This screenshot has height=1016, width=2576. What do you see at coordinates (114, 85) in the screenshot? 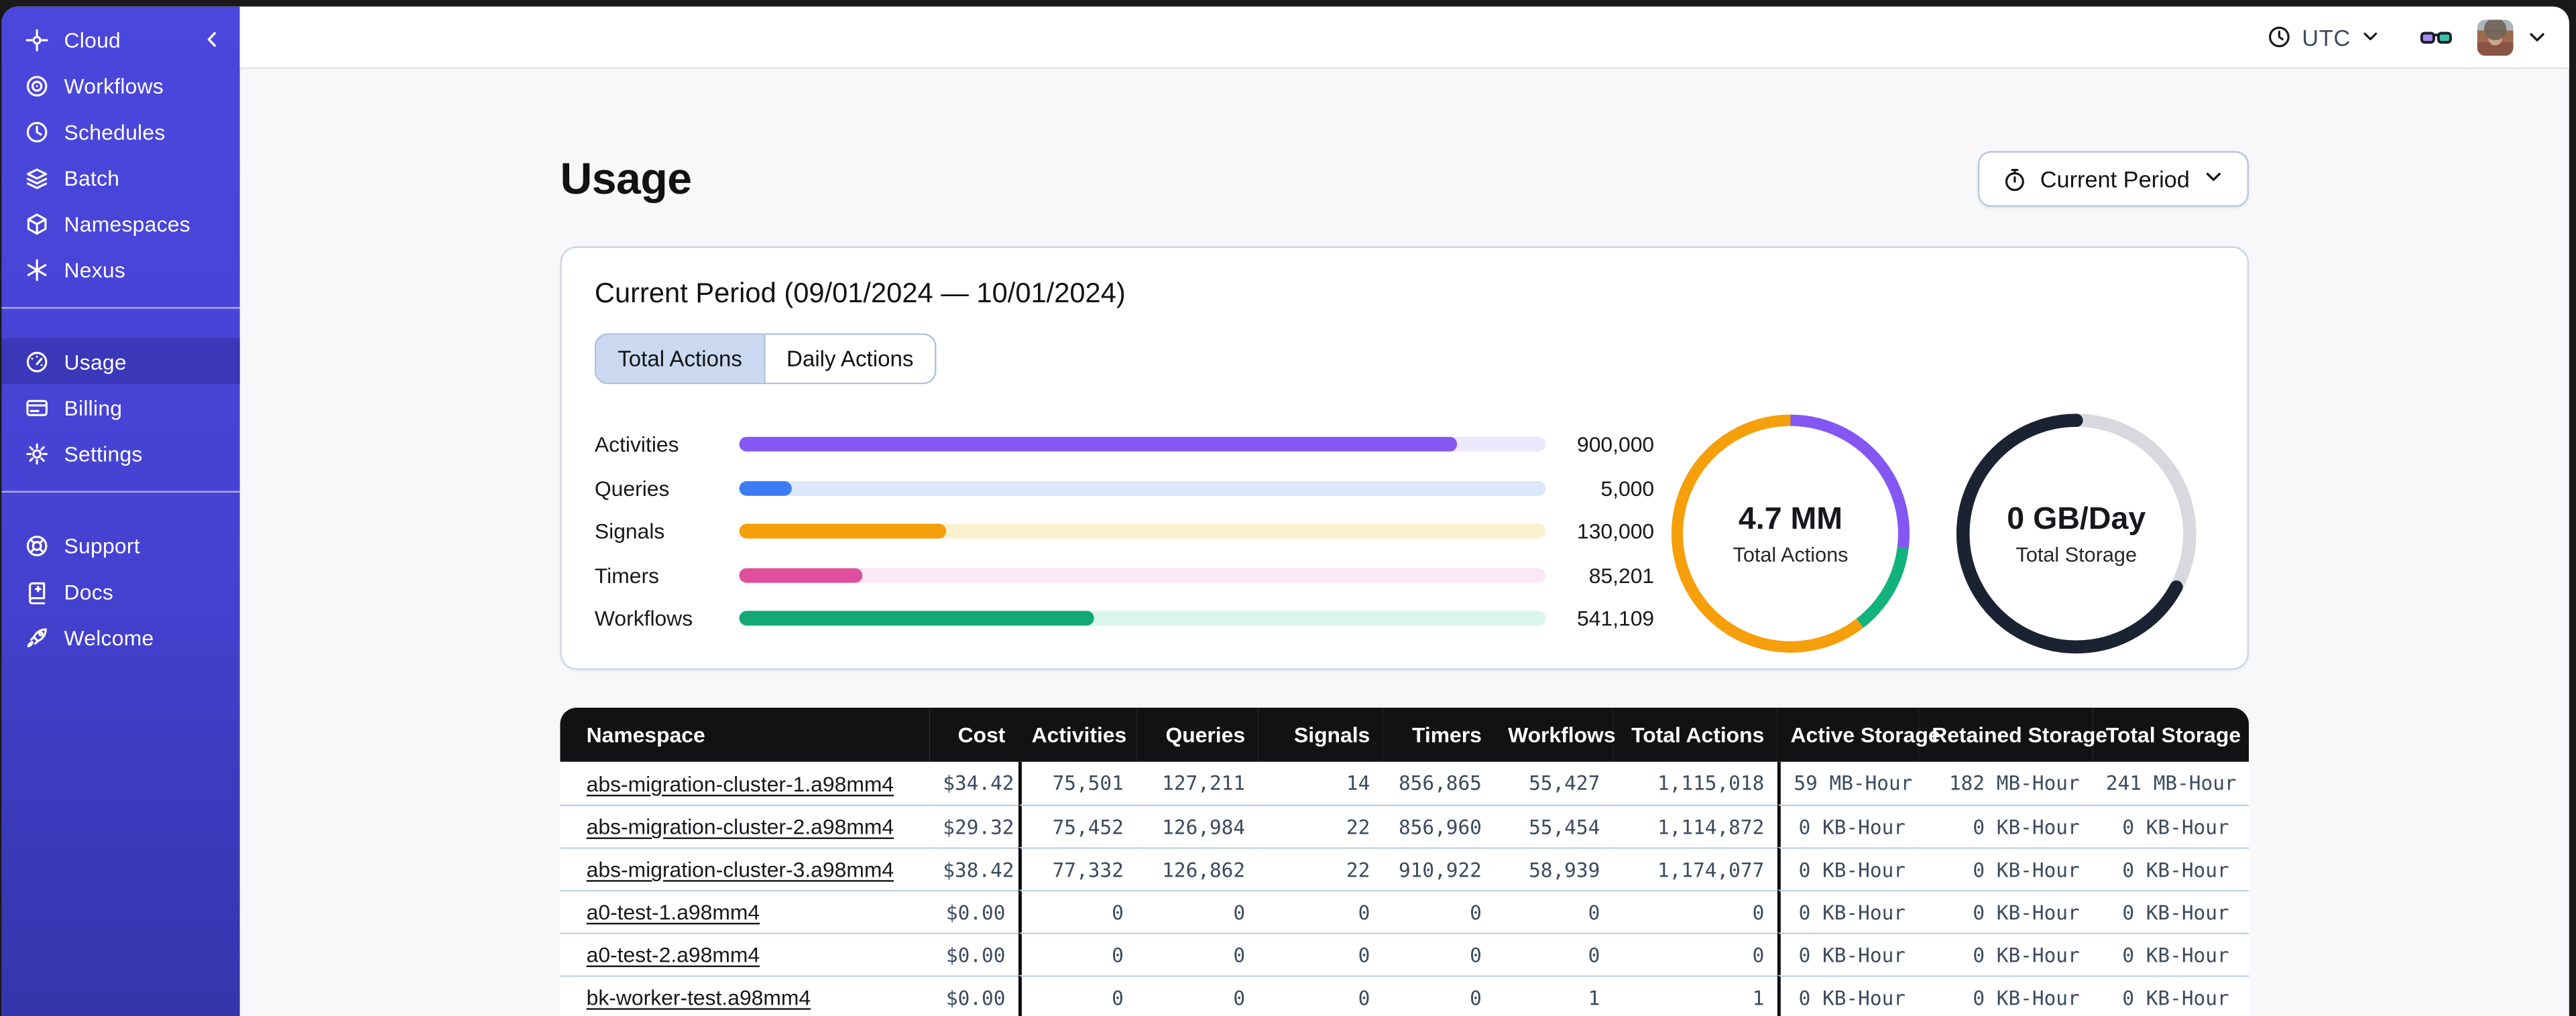
I see `sidebar-item-label: Workflows` at bounding box center [114, 85].